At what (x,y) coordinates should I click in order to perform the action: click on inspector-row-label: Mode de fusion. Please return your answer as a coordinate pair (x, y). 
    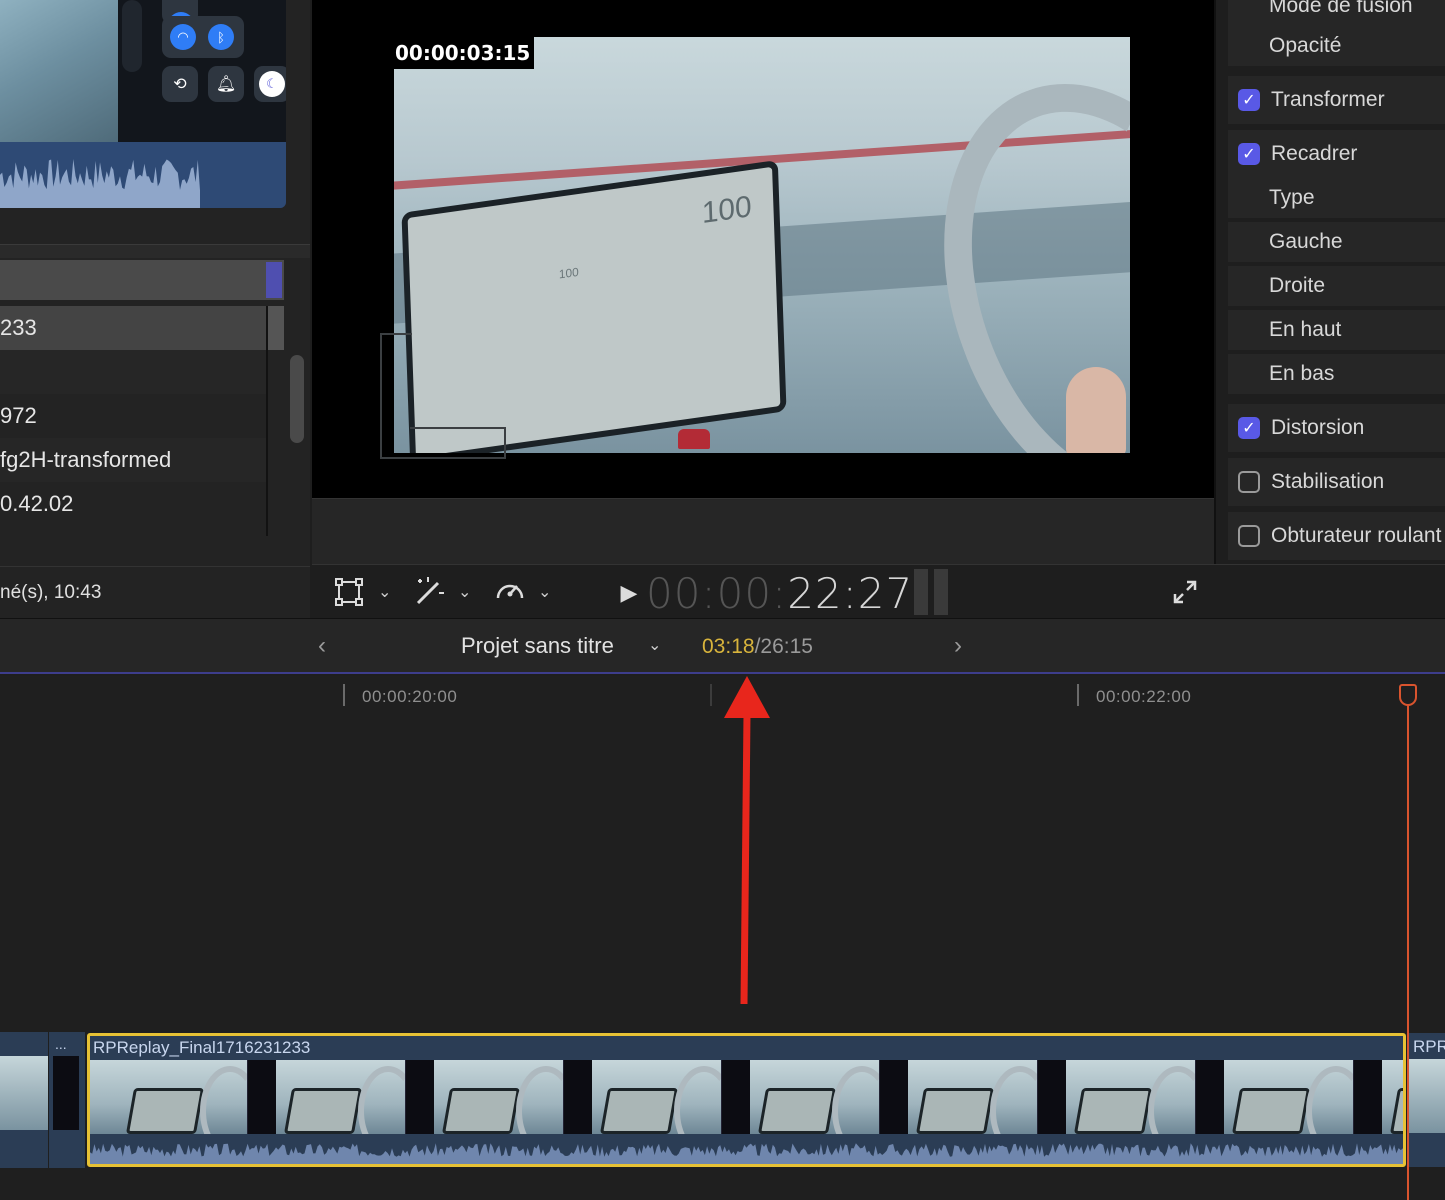
    Looking at the image, I should click on (1341, 8).